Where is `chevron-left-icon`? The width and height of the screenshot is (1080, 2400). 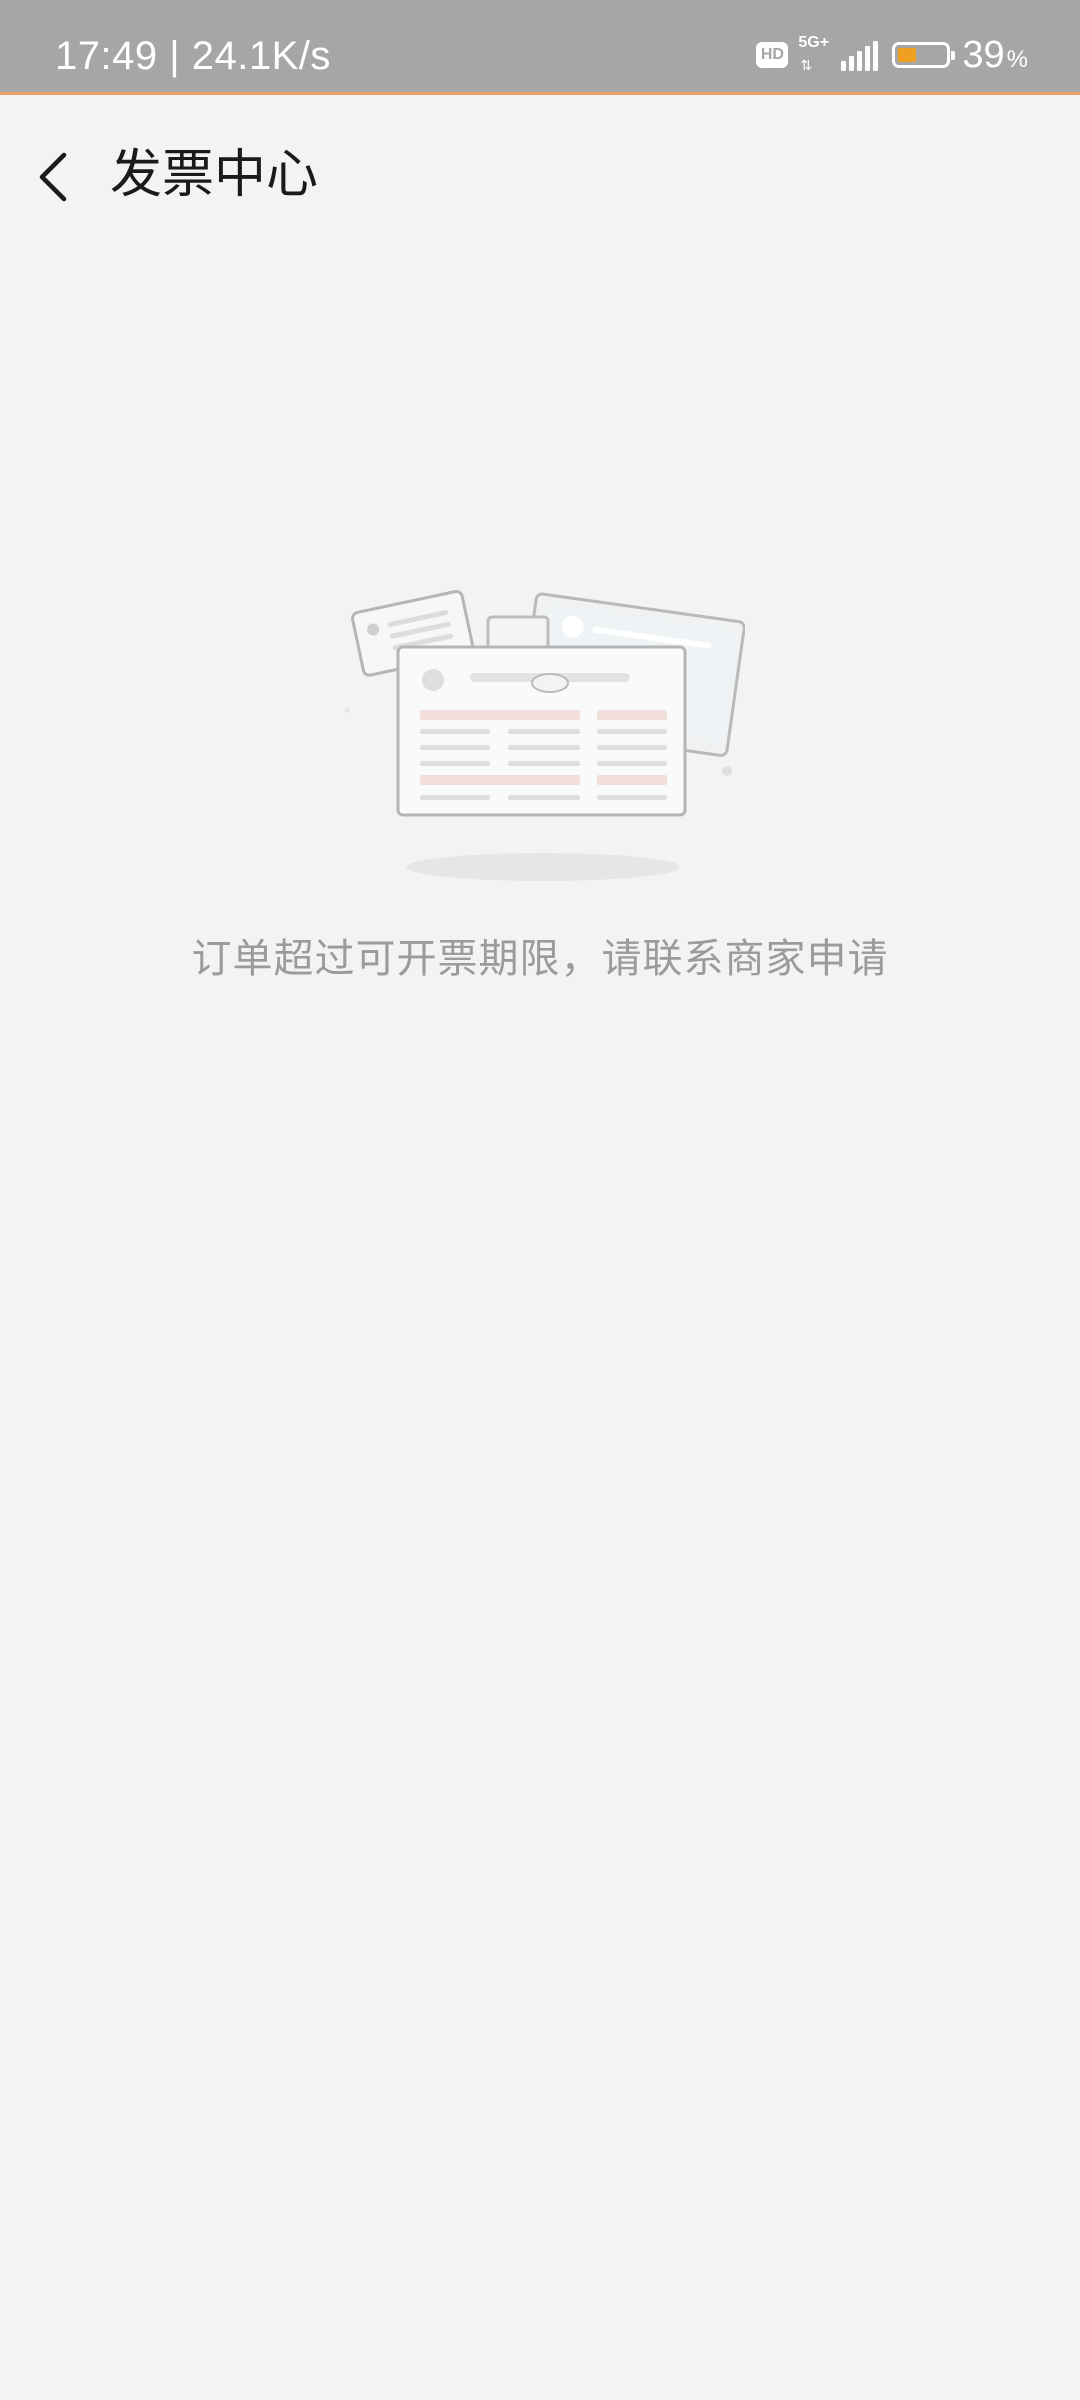 chevron-left-icon is located at coordinates (53, 177).